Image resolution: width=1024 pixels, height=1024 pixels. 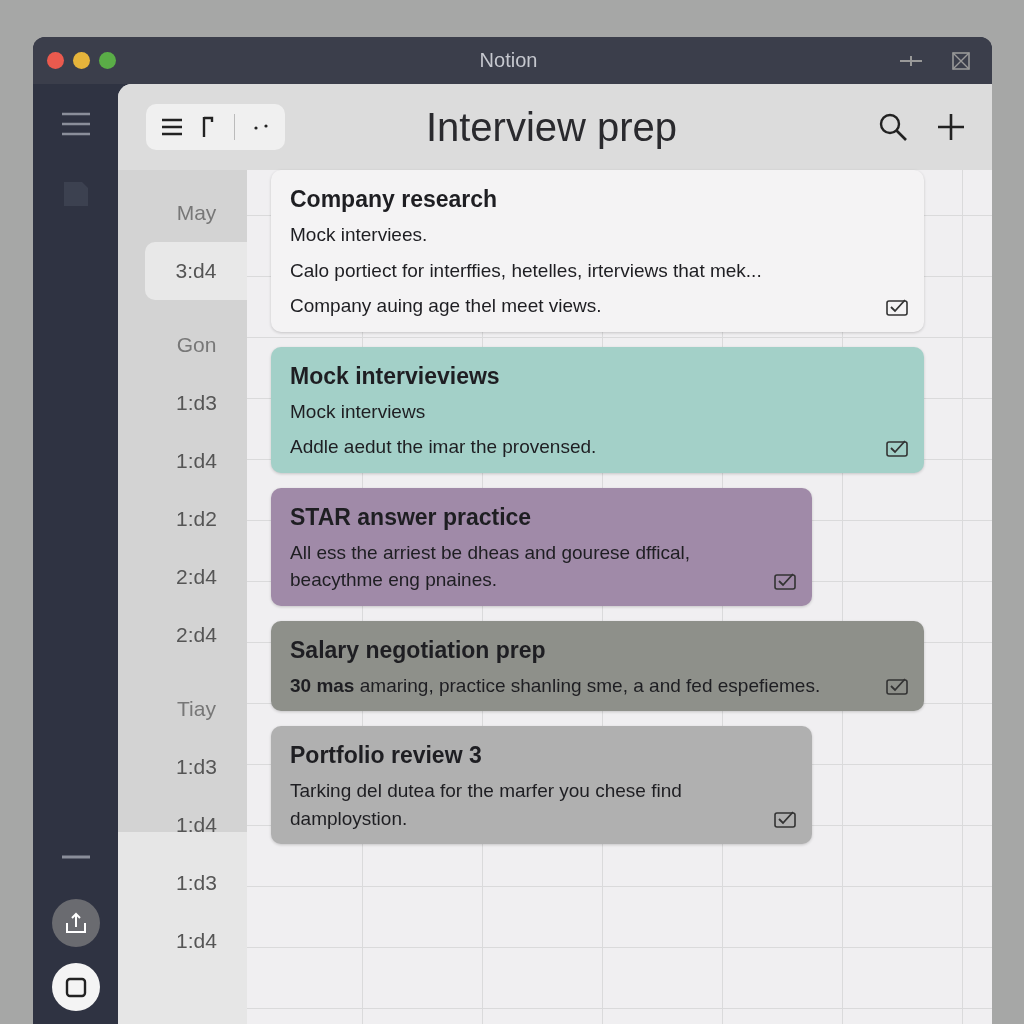 What do you see at coordinates (597, 251) in the screenshot?
I see `task-card: Company research Mock interviees. Calo portiect for interffies, hetelles, irterviews that mek... Company auing age thel meet views.` at bounding box center [597, 251].